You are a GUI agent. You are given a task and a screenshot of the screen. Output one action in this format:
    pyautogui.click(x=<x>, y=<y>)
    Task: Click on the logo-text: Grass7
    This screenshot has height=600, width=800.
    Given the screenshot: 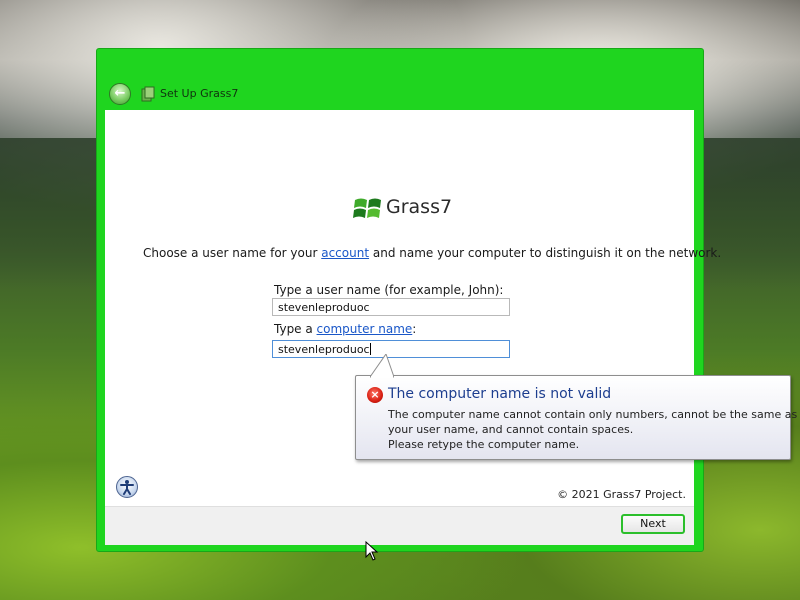 What is the action you would take?
    pyautogui.click(x=419, y=207)
    